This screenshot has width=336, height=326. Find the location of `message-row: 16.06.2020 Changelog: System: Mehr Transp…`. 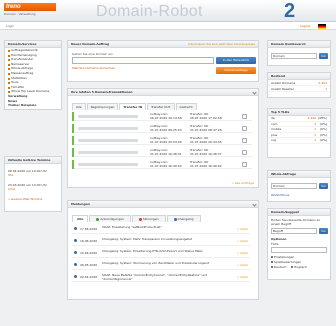

message-row: 16.06.2020 Changelog: System: Mehr Transp… is located at coordinates (161, 241).